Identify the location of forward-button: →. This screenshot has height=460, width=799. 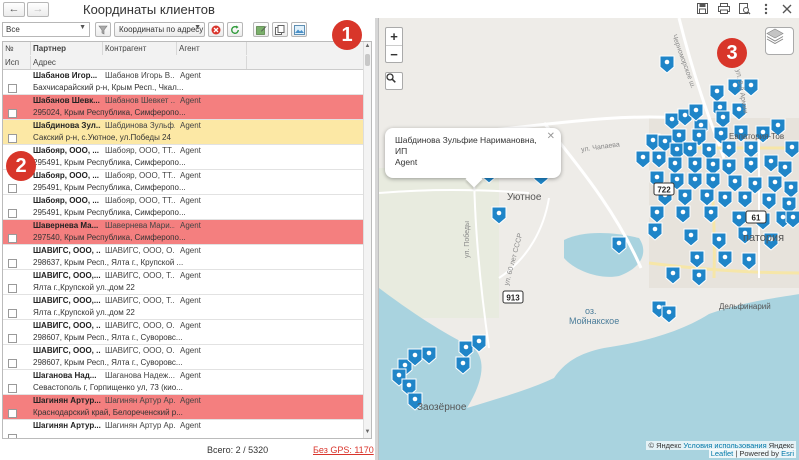
(38, 9).